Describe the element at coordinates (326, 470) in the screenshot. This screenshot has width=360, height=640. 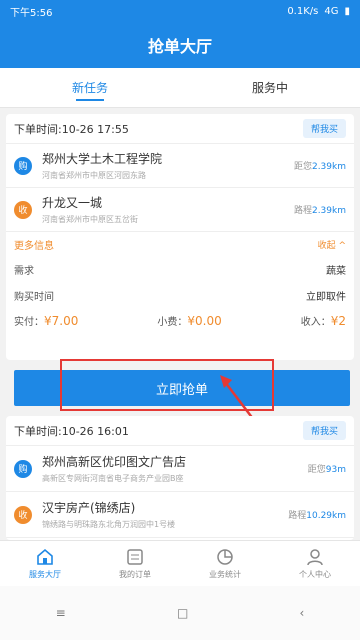
I see `pickup-distance: 距您93m` at that location.